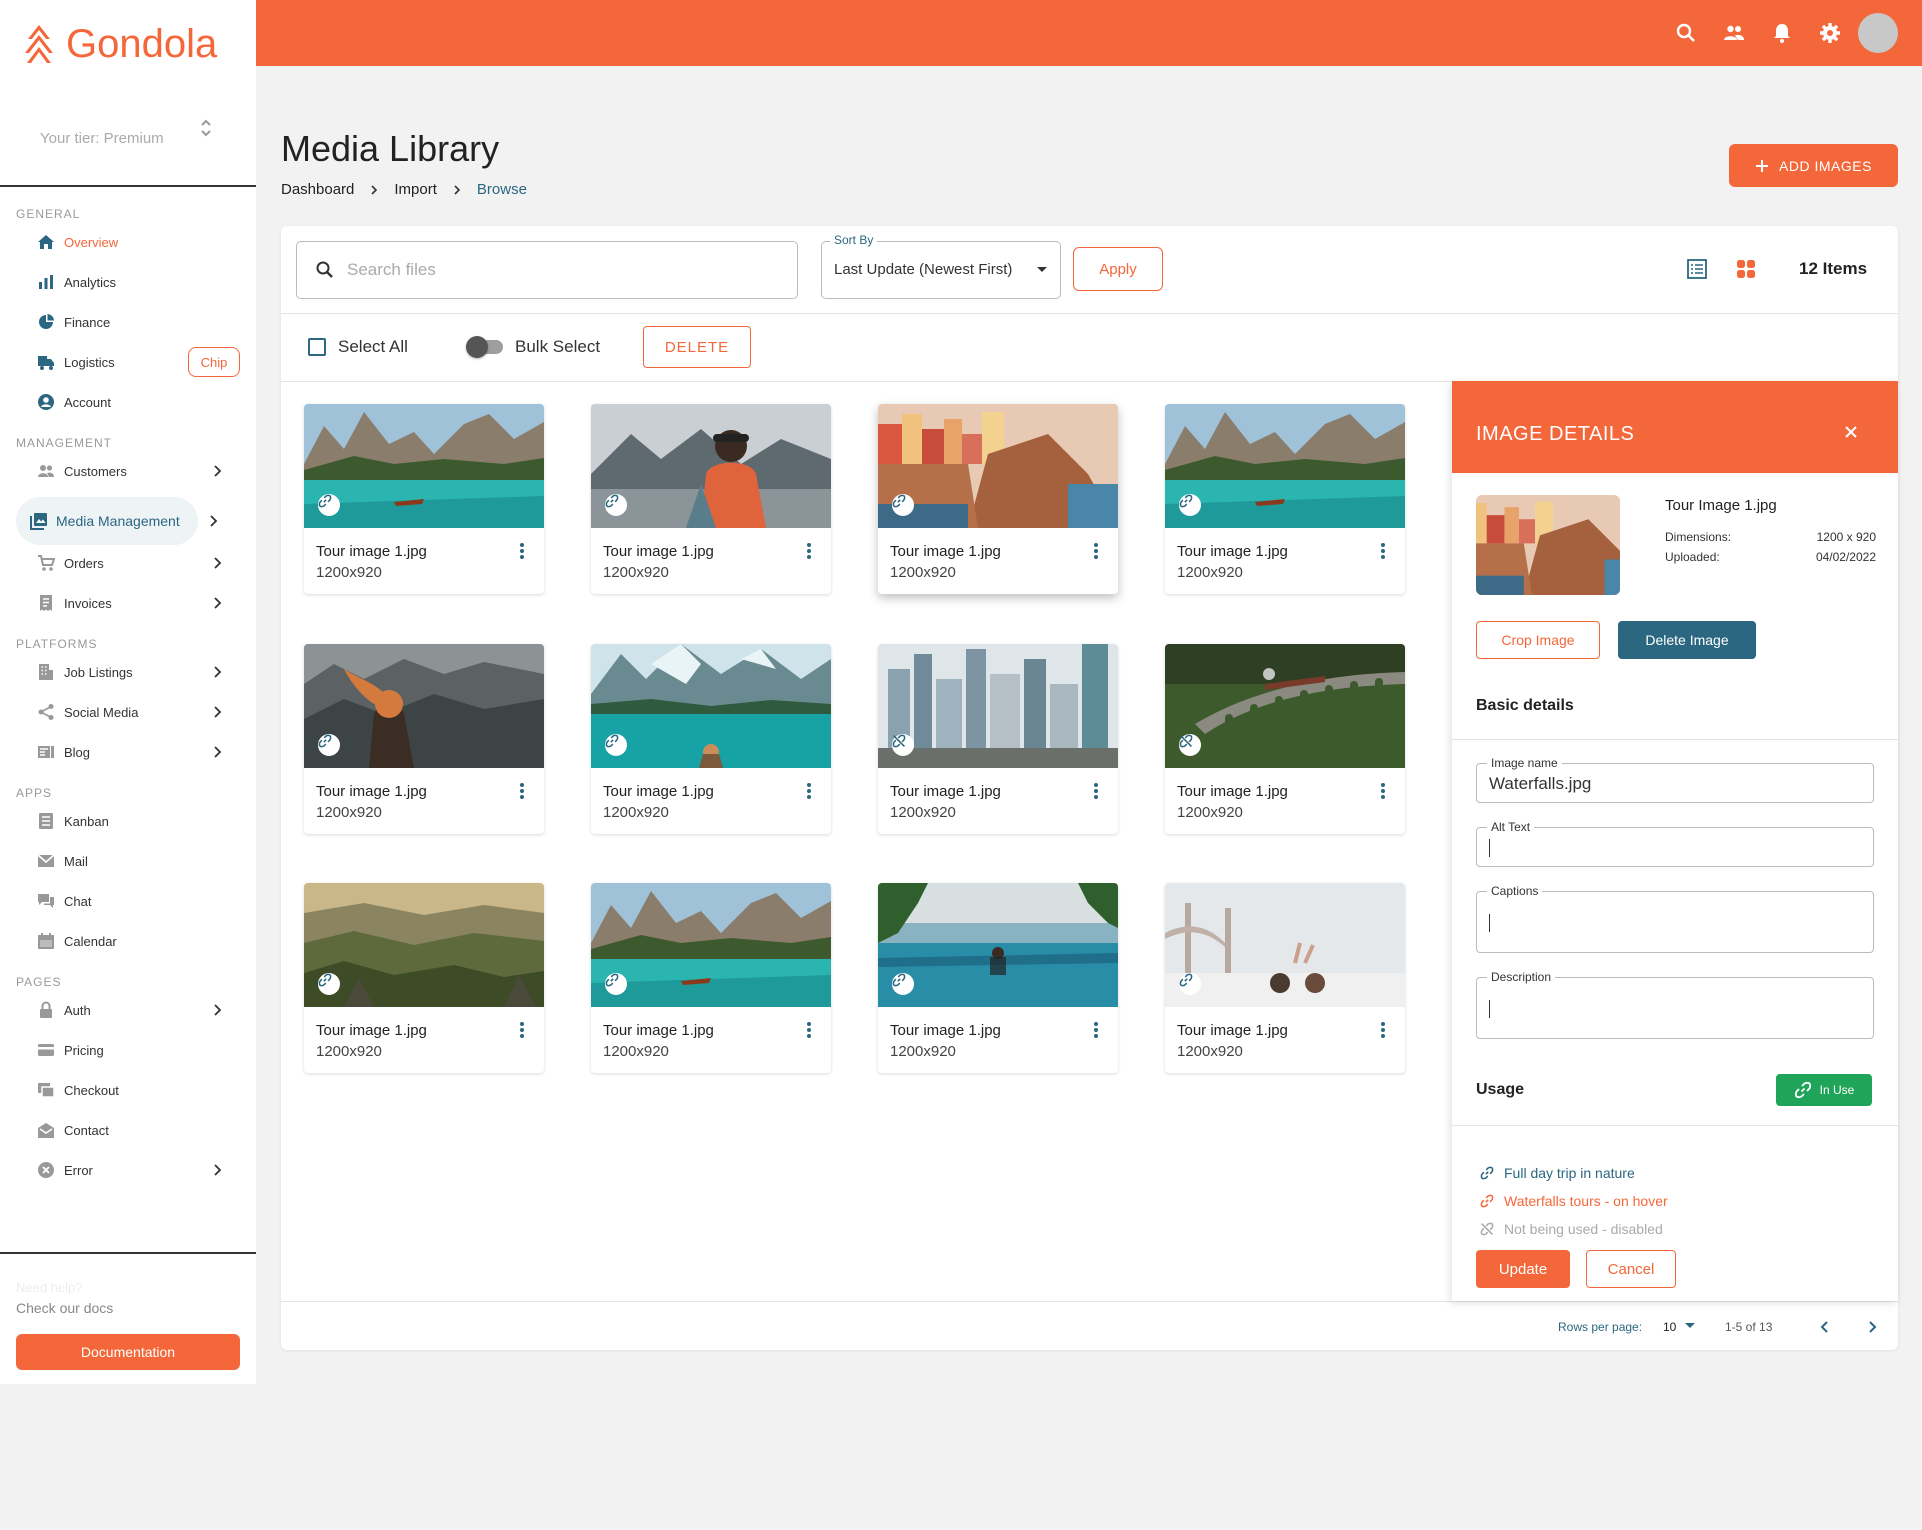 This screenshot has height=1530, width=1922. What do you see at coordinates (127, 1170) in the screenshot?
I see `sidebar-item-error: Error` at bounding box center [127, 1170].